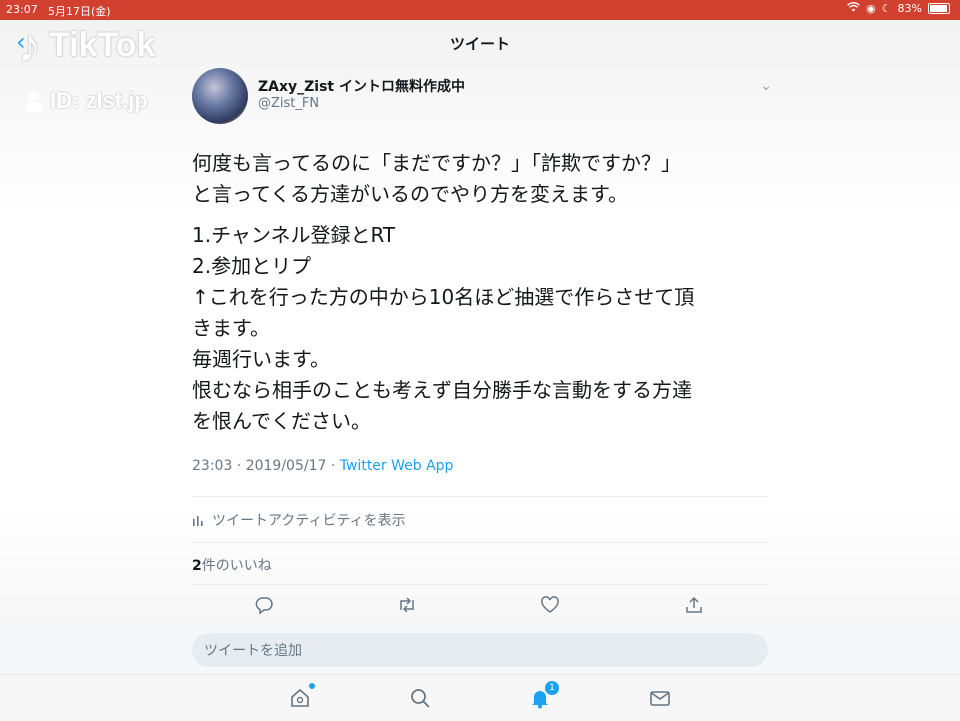  Describe the element at coordinates (252, 266) in the screenshot. I see `tweet-line: 2.参加とリプ` at that location.